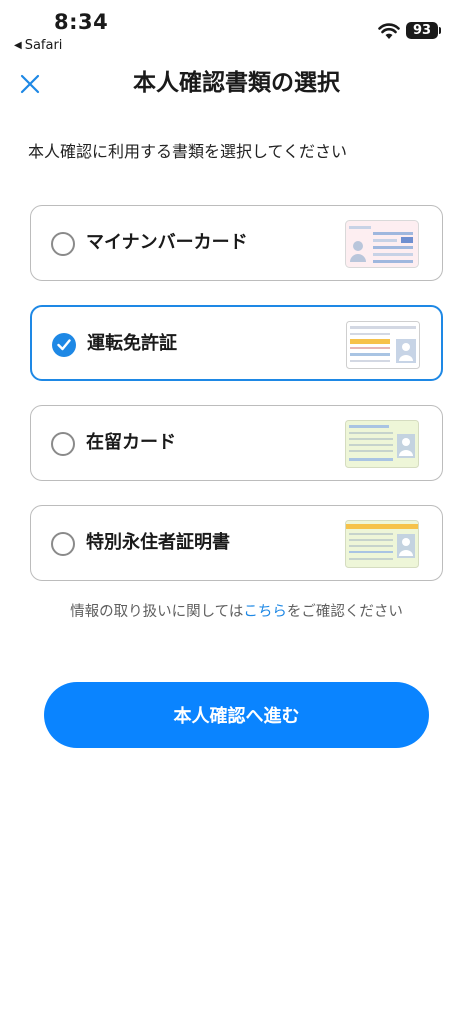 The image size is (473, 1024). Describe the element at coordinates (382, 244) in the screenshot. I see `my-number-card-icon` at that location.